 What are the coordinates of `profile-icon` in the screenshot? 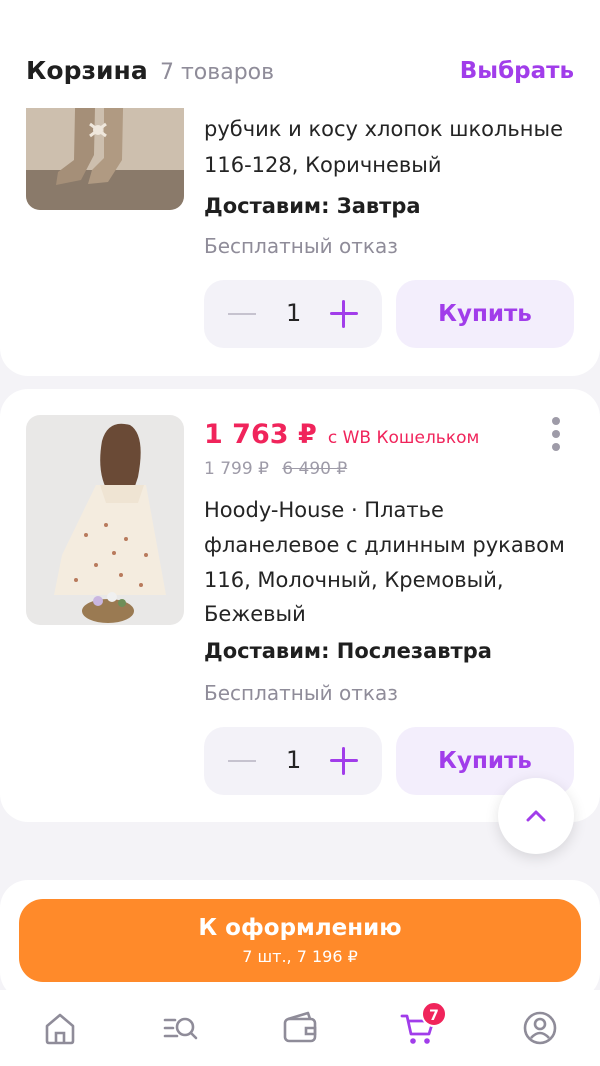 It's located at (540, 1028).